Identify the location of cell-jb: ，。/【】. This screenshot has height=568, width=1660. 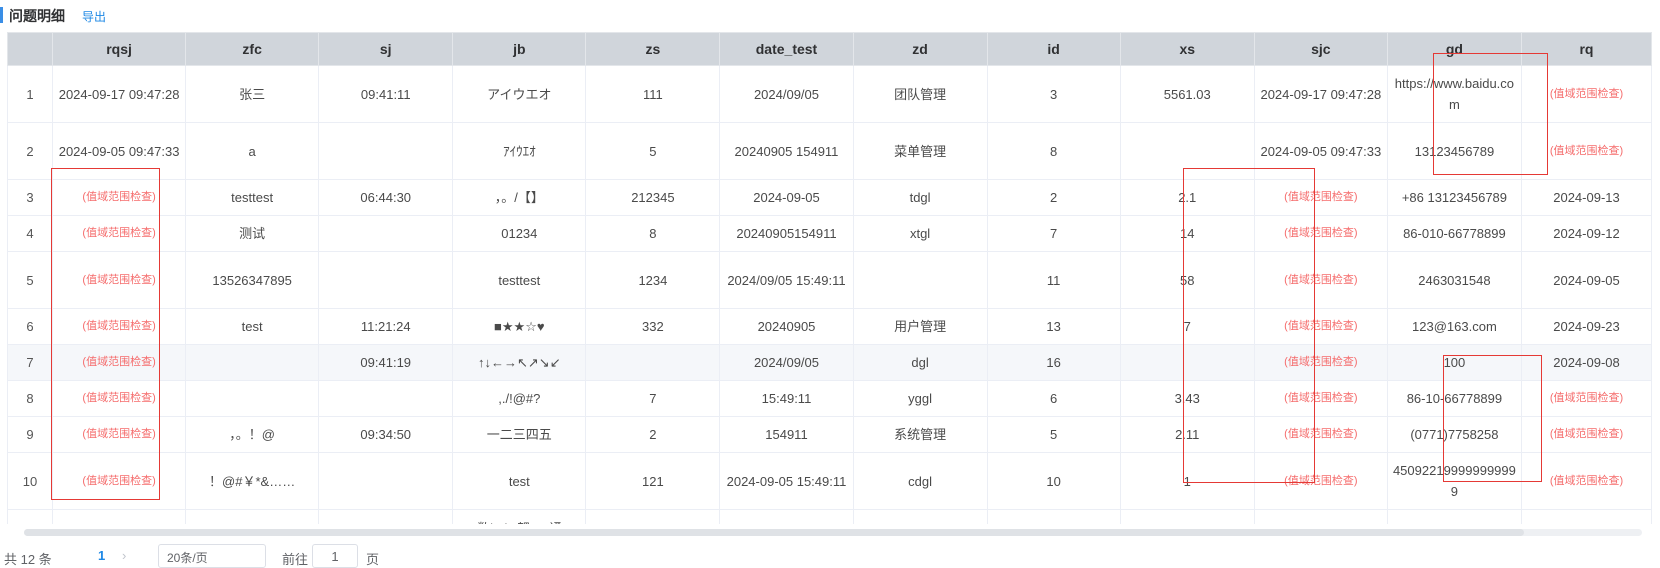
(519, 197).